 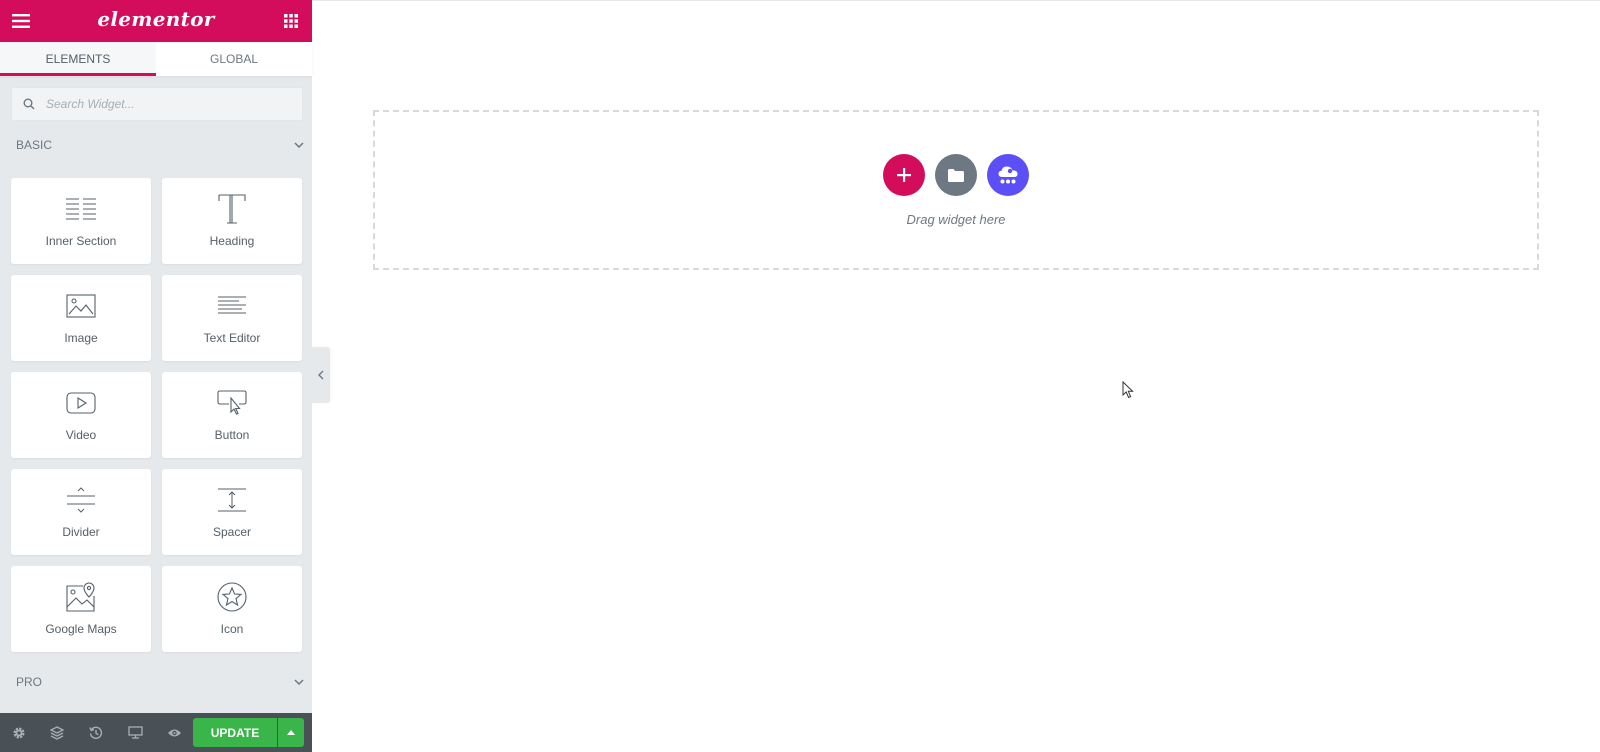 I want to click on widget-divider: Divider, so click(x=81, y=512).